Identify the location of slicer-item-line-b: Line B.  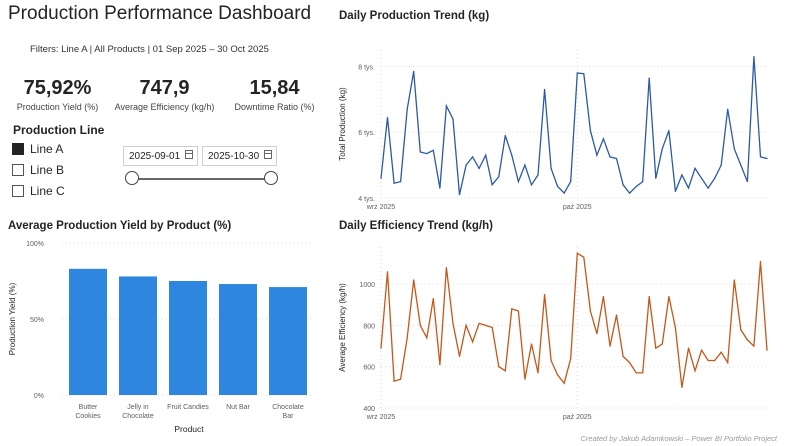
(38, 170).